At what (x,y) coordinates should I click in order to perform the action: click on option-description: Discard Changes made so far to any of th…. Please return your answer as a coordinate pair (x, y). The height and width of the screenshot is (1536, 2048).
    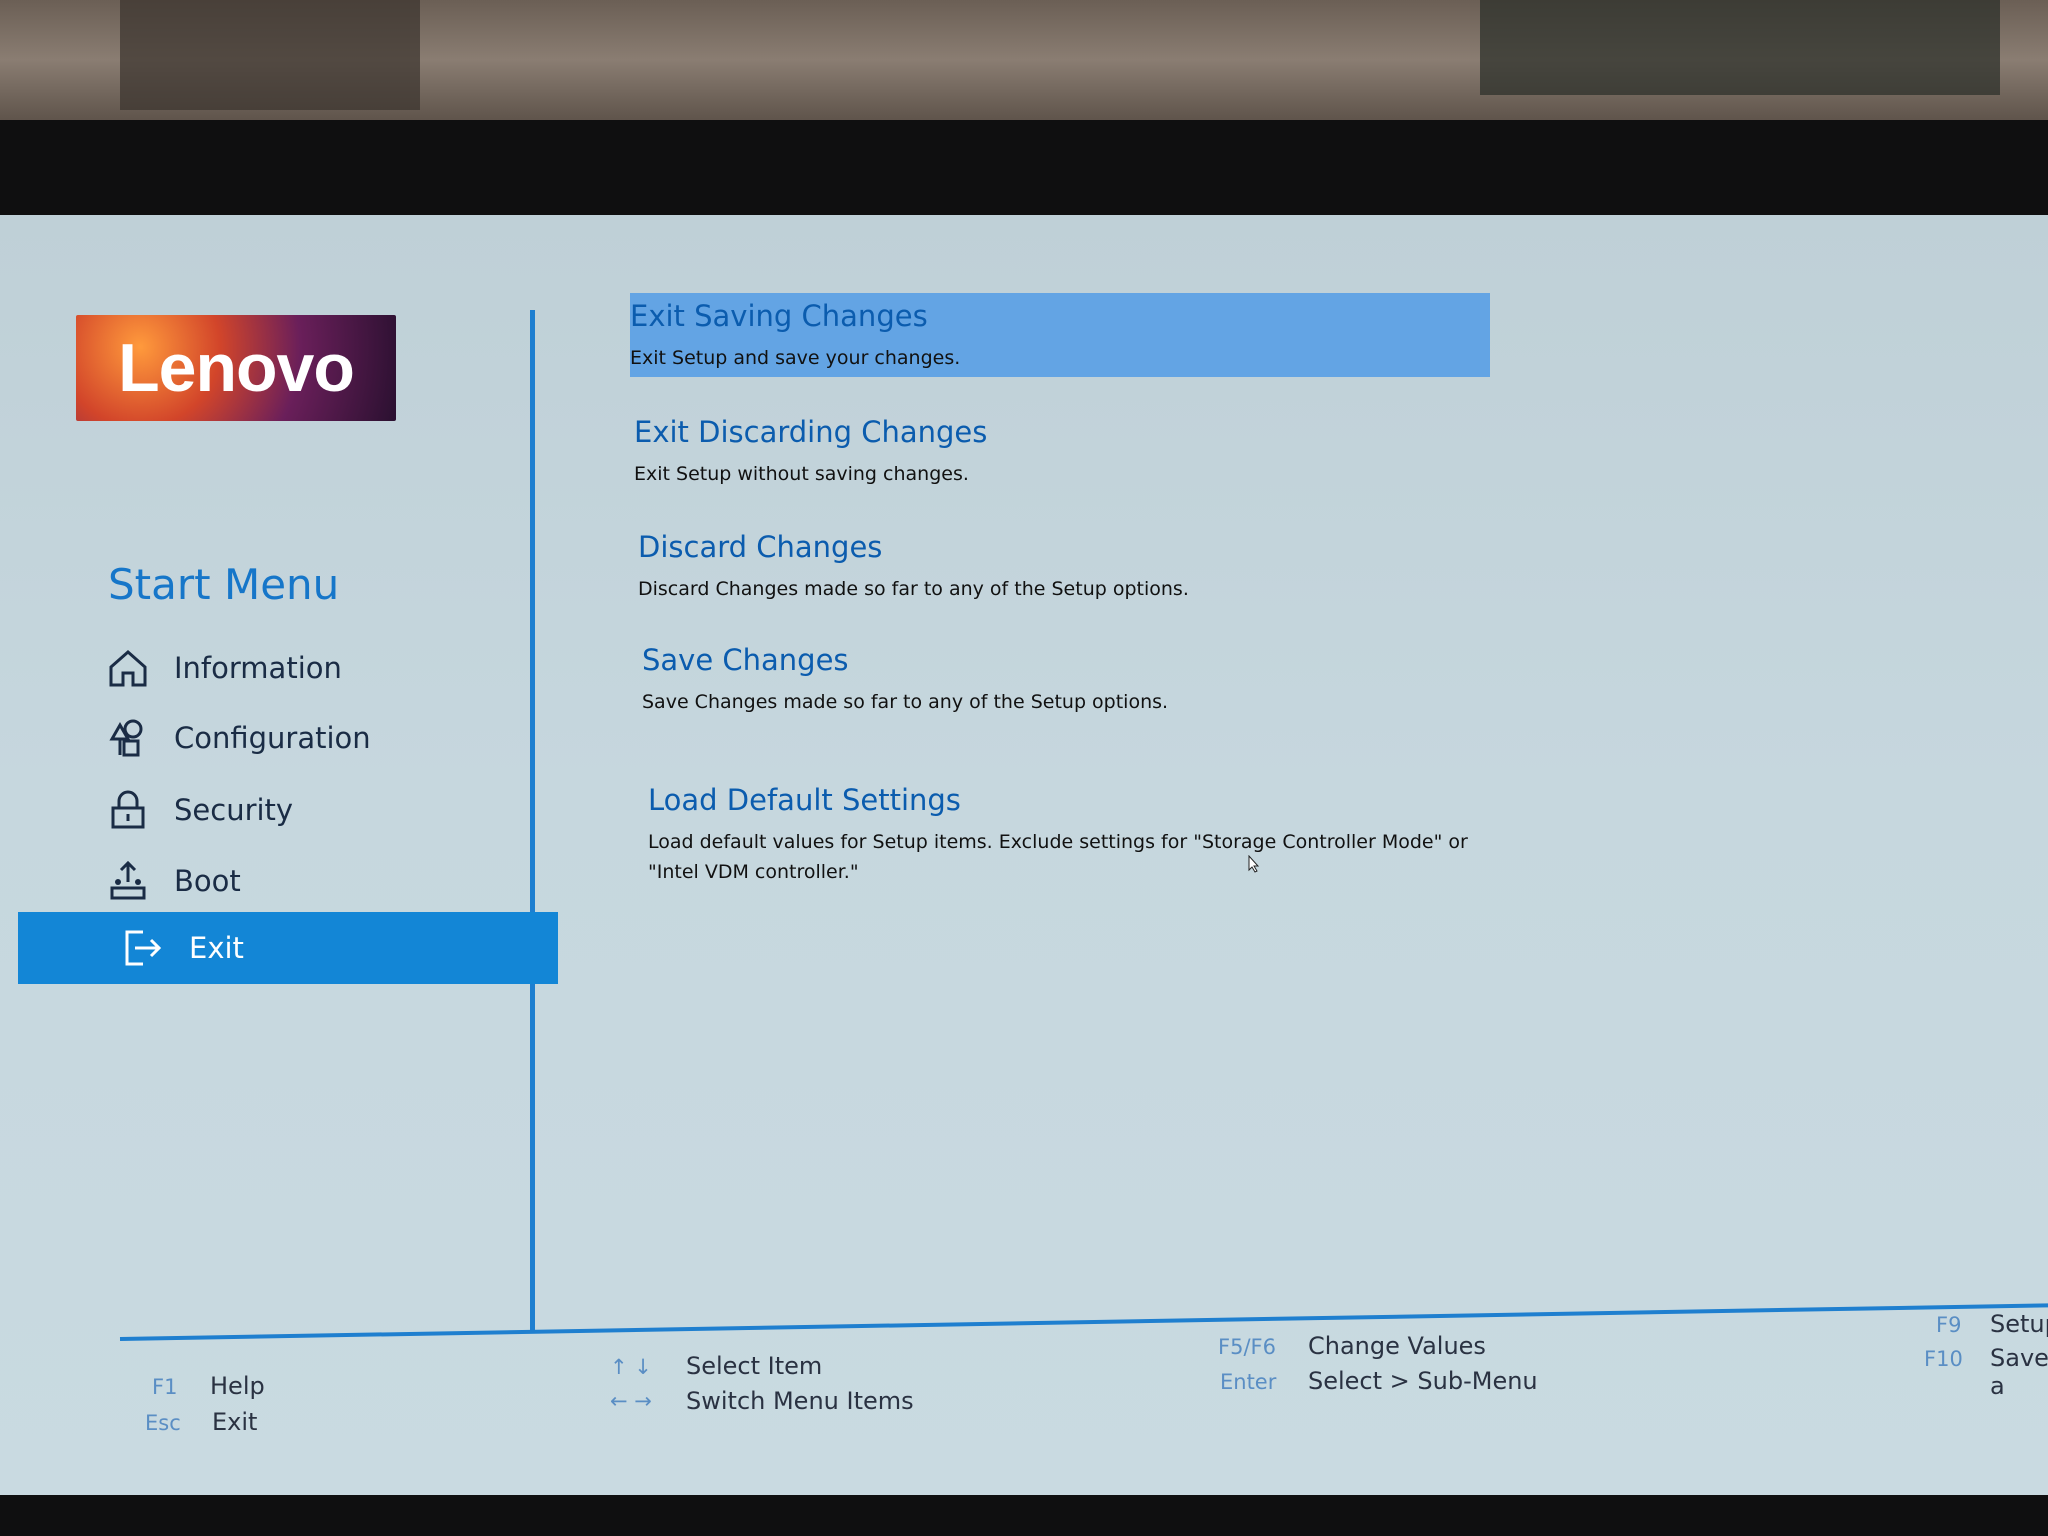
    Looking at the image, I should click on (913, 589).